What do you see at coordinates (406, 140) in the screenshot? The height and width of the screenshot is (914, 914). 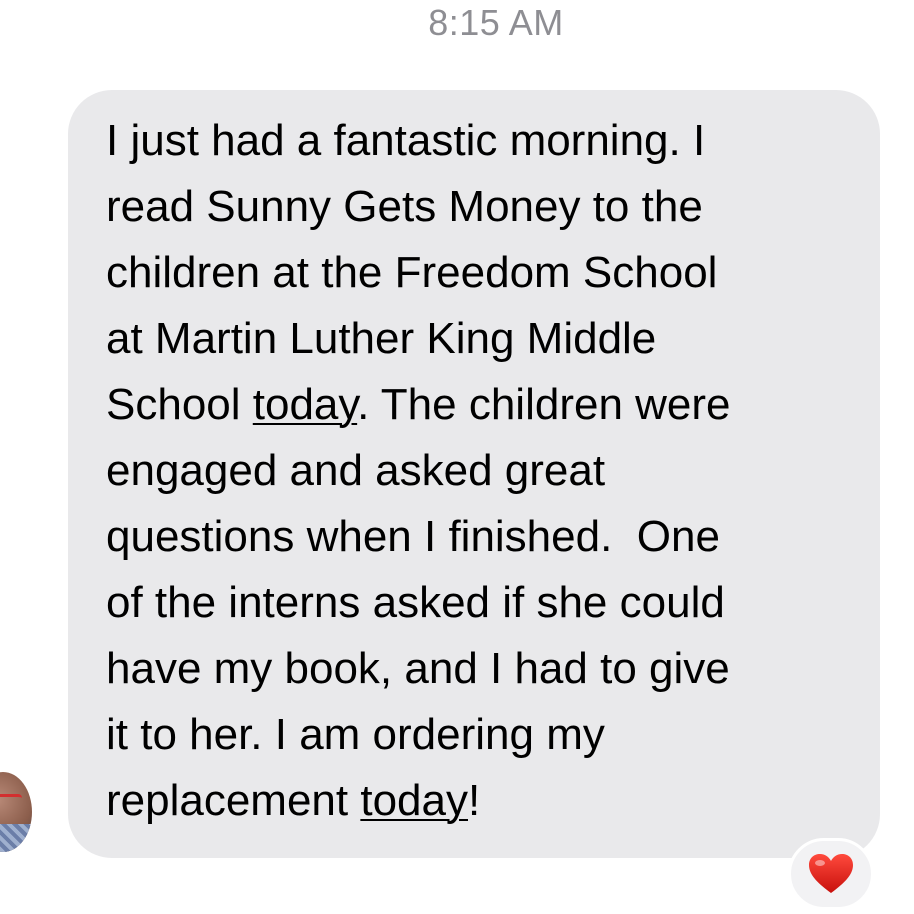 I see `message-line-text: I just had a fantastic morning. I` at bounding box center [406, 140].